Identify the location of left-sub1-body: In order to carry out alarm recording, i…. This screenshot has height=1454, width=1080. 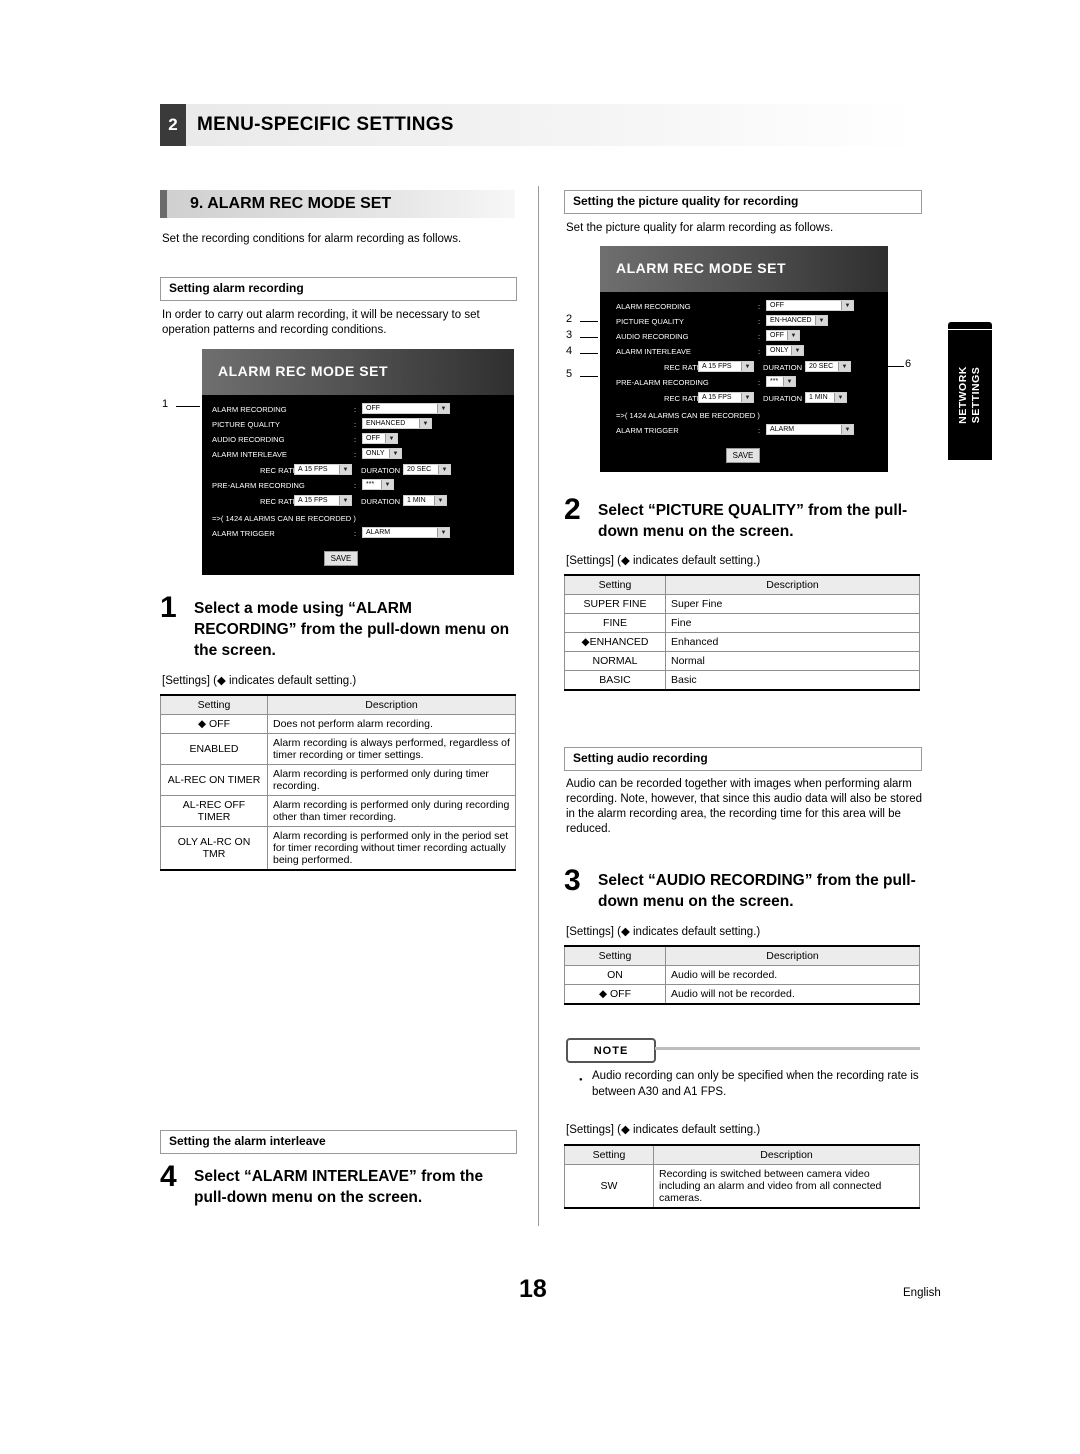
(321, 322).